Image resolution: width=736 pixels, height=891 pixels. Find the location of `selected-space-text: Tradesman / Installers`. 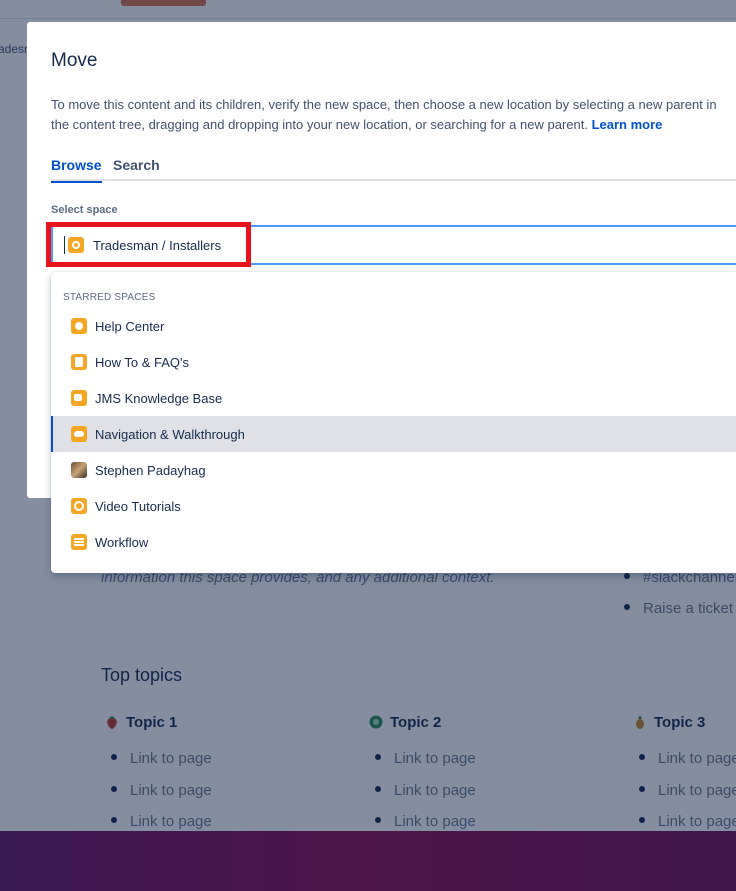

selected-space-text: Tradesman / Installers is located at coordinates (157, 245).